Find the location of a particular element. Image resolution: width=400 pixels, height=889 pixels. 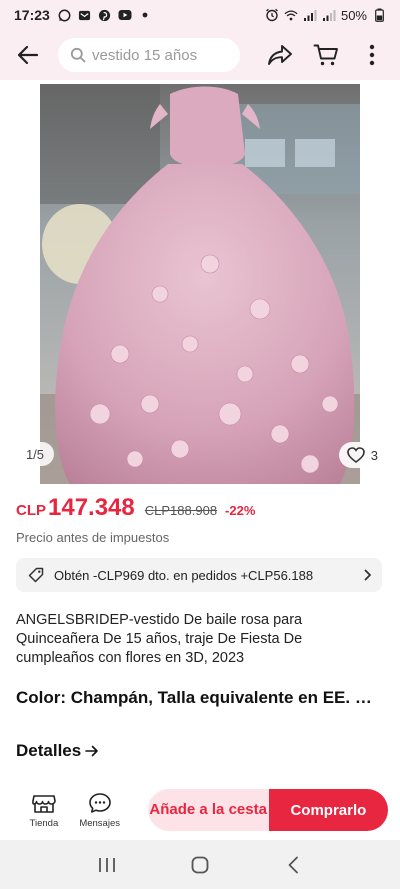

wishlist-count: 3 is located at coordinates (374, 455).